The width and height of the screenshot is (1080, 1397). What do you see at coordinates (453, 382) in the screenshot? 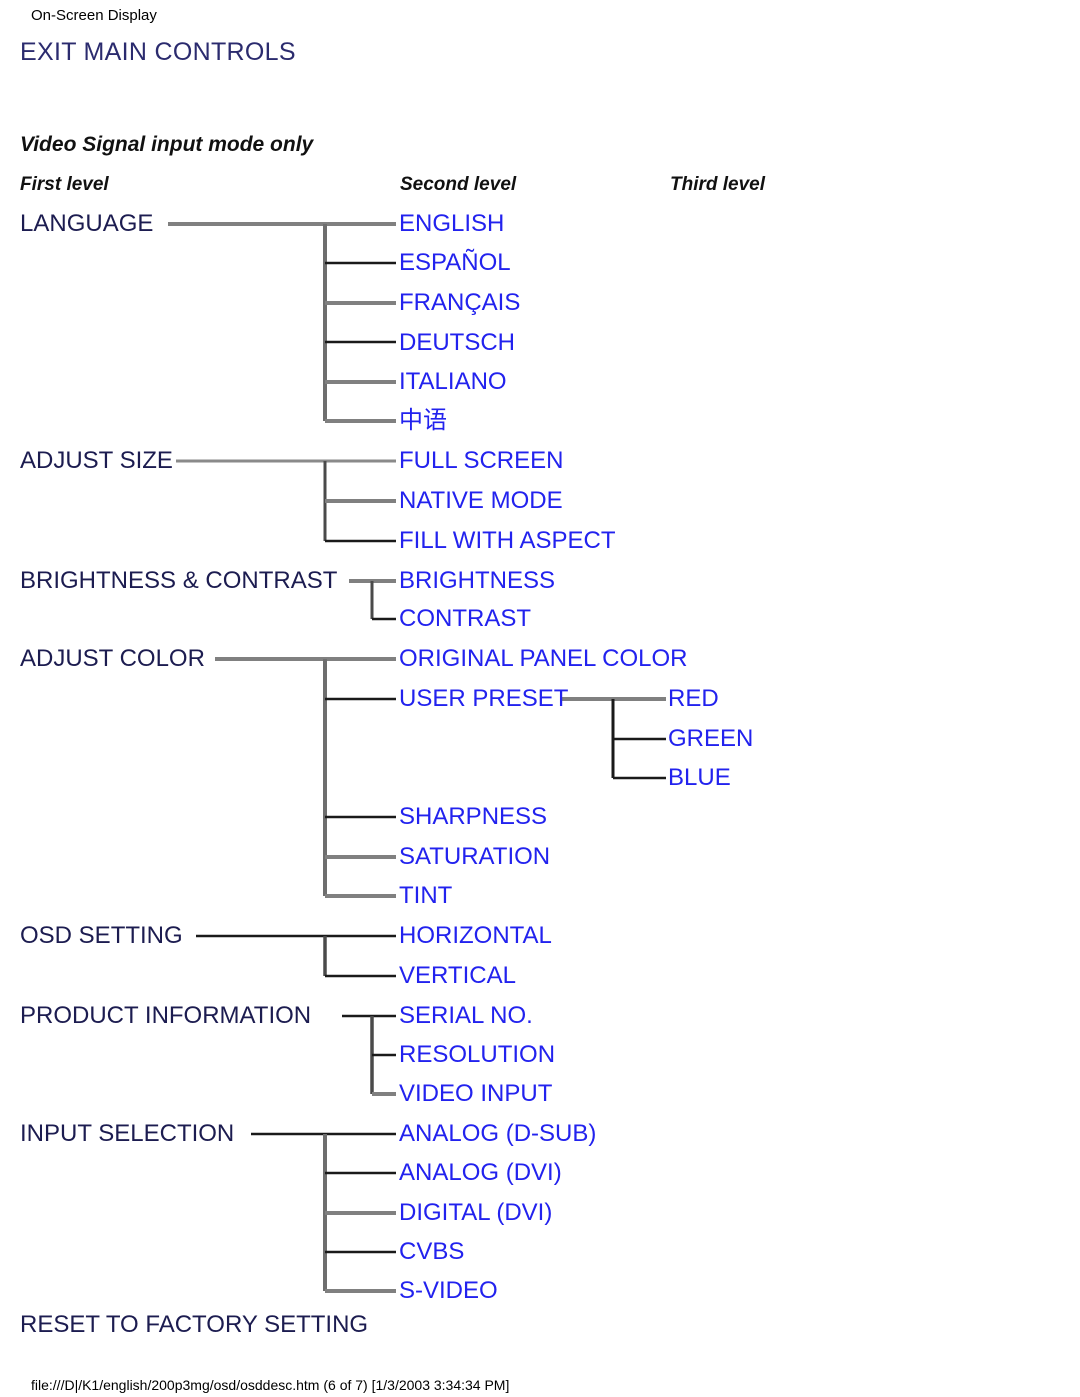
I see `submenu-item-italiano: ITALIANO` at bounding box center [453, 382].